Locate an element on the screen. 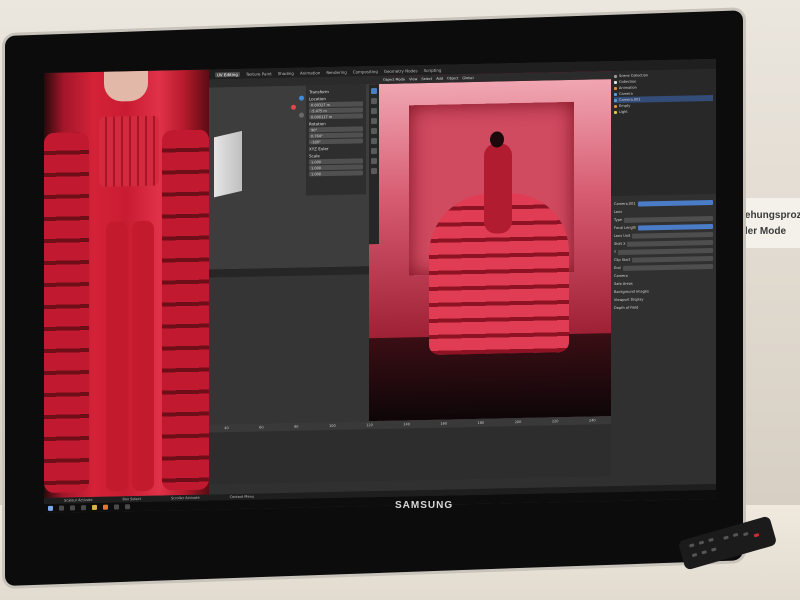 The width and height of the screenshot is (800, 600). folder-icon is located at coordinates (94, 507).